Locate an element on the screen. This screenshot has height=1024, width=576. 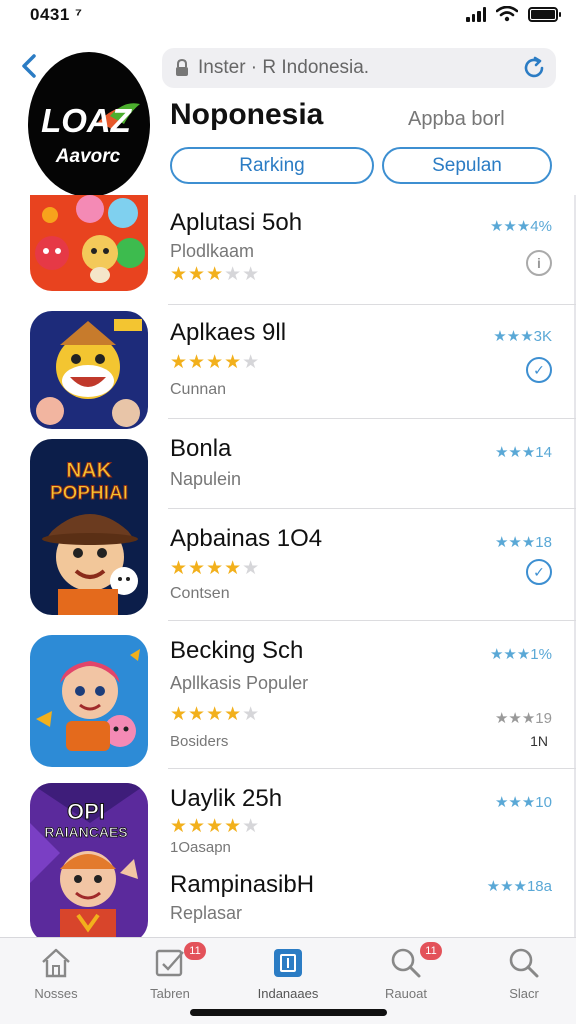
list-item: Aplutasi 5oh Plodlkaam ★★★★★ ★★★4% i is located at coordinates (288, 250).